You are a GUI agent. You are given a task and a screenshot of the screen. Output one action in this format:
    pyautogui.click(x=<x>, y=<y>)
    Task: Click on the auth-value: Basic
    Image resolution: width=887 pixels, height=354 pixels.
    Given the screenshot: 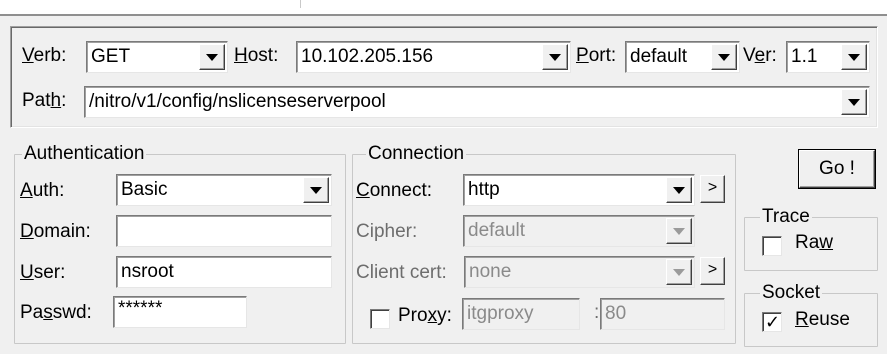 What is the action you would take?
    pyautogui.click(x=144, y=189)
    